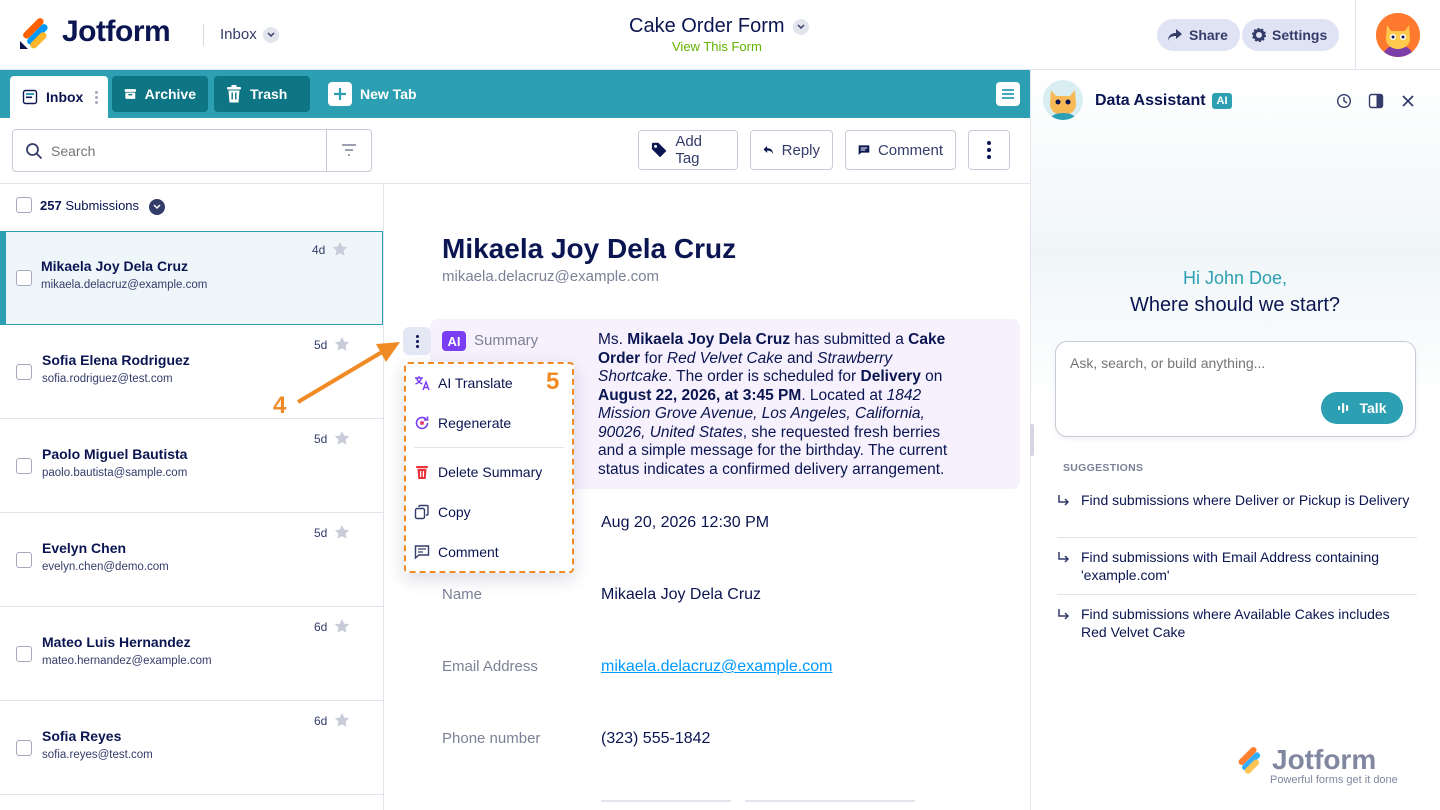 This screenshot has width=1440, height=810. Describe the element at coordinates (456, 552) in the screenshot. I see `menu-item-comment: Comment` at that location.